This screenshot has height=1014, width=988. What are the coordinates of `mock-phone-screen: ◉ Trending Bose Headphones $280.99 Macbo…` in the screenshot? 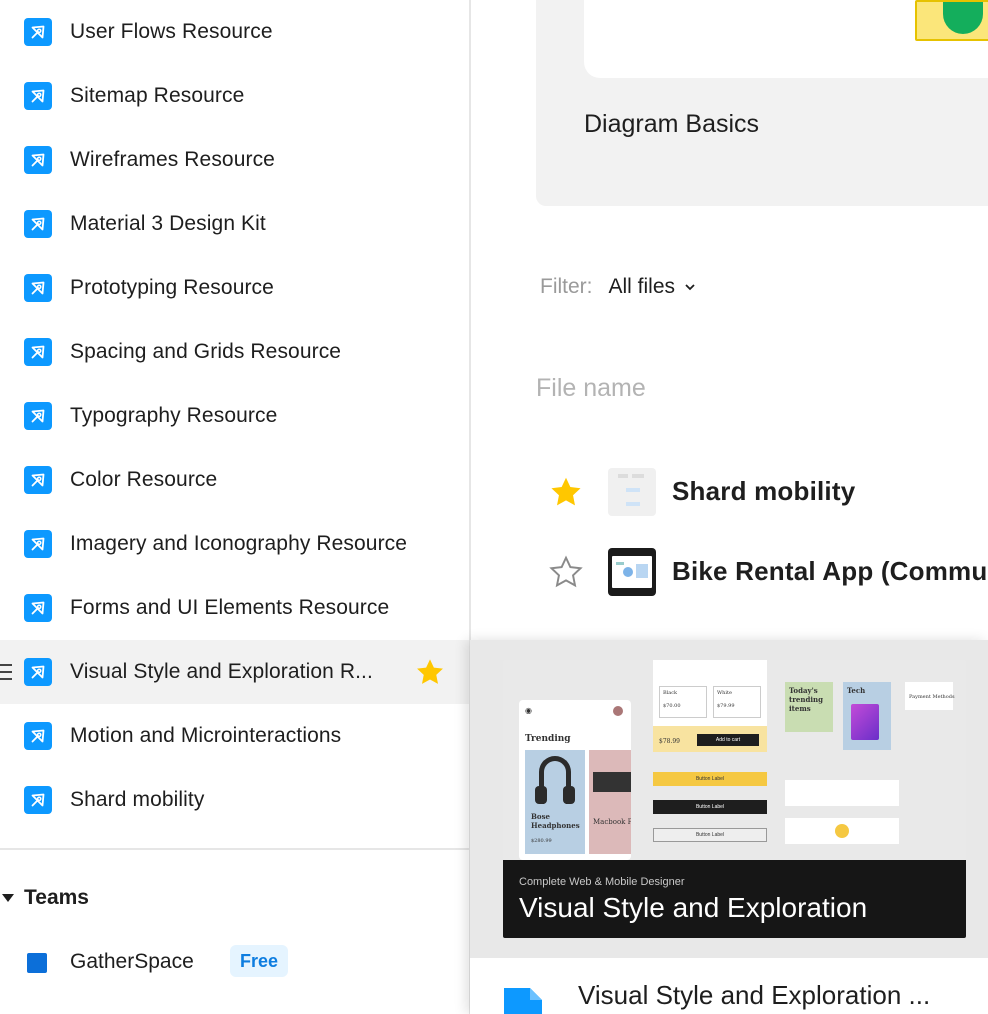 It's located at (575, 780).